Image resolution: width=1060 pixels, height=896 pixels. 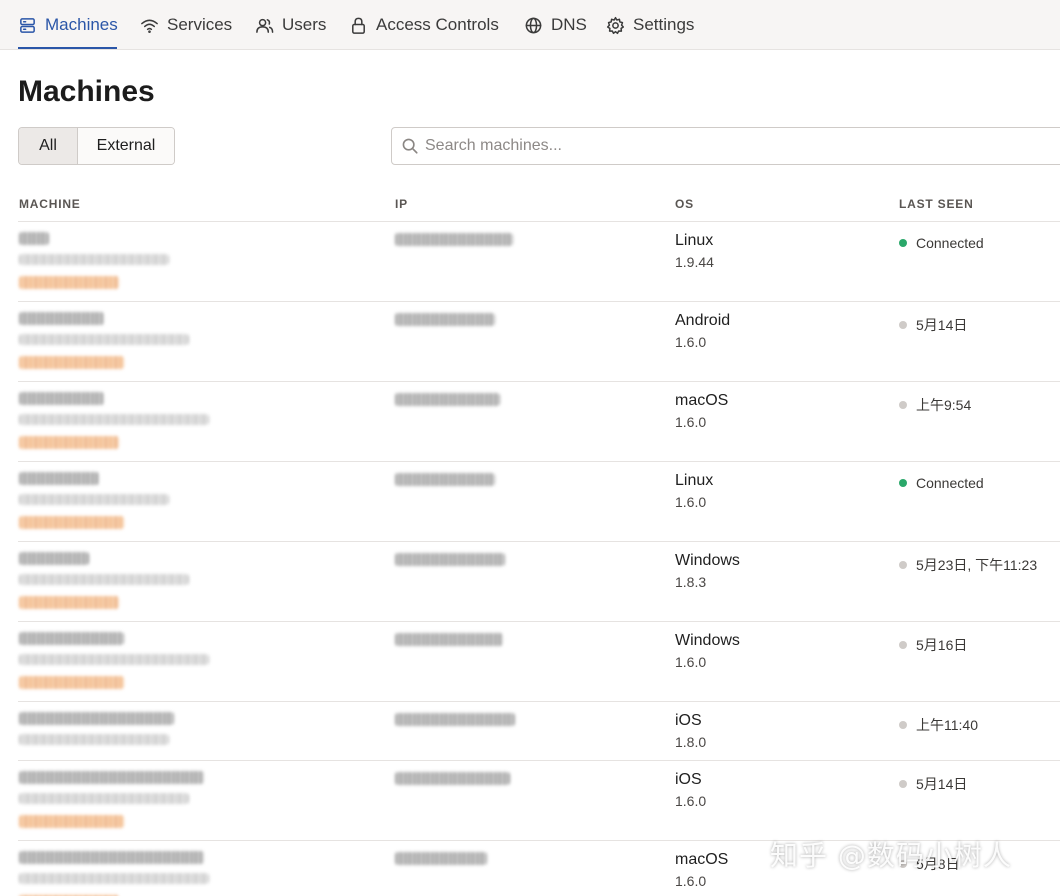 I want to click on nav-label: Machines, so click(x=81, y=24).